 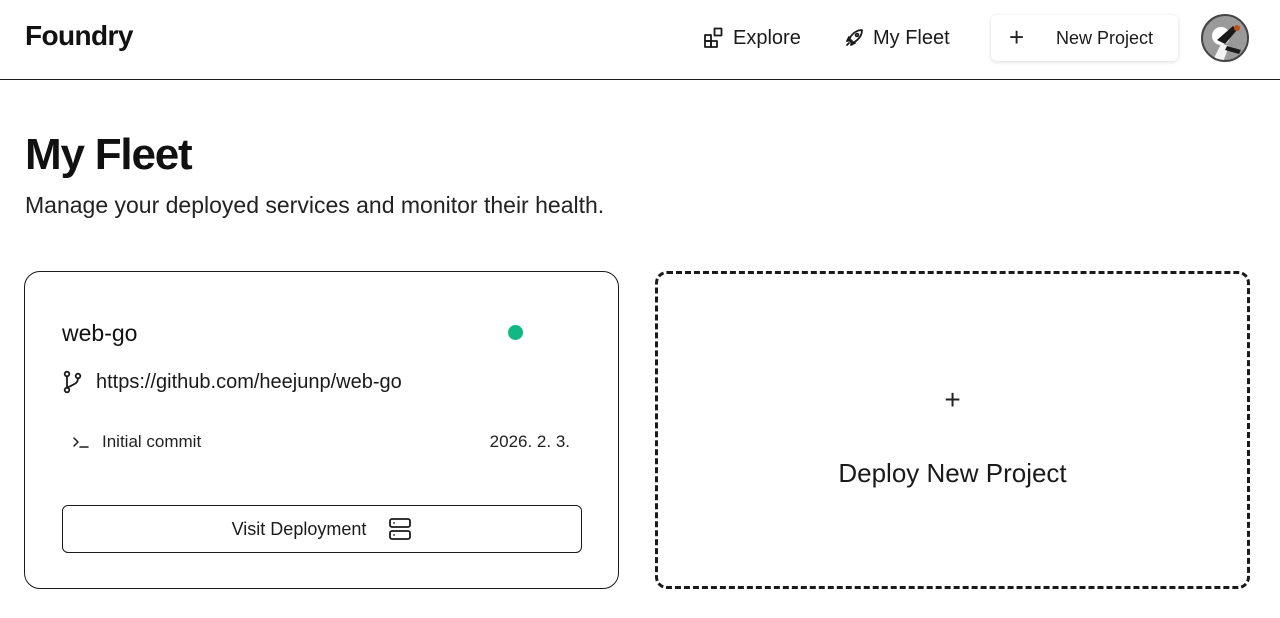 What do you see at coordinates (767, 37) in the screenshot?
I see `nav-explore-label: Explore` at bounding box center [767, 37].